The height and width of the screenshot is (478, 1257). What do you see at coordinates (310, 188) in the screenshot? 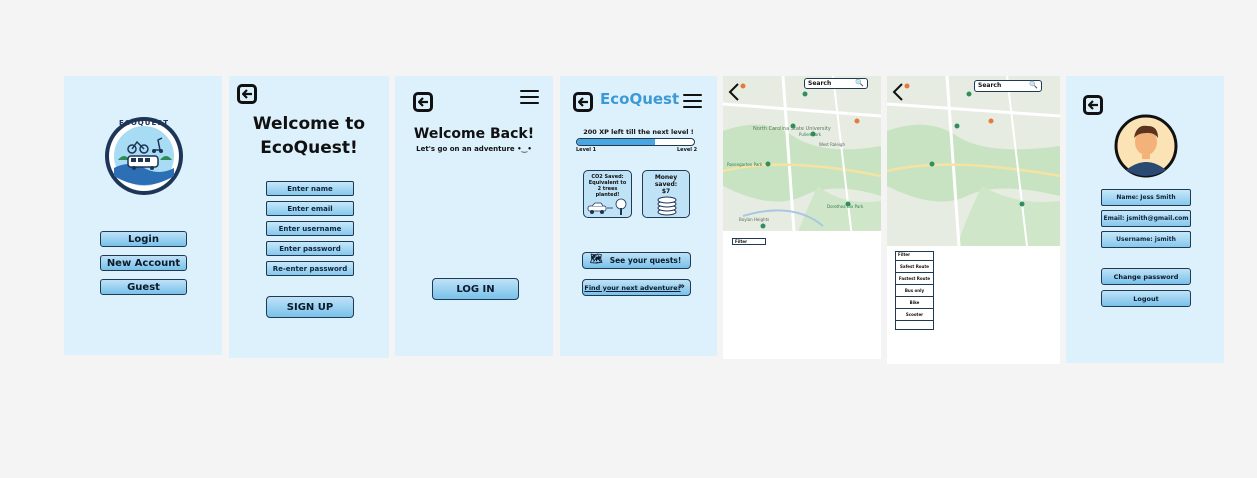
I see `name-field: Enter name` at bounding box center [310, 188].